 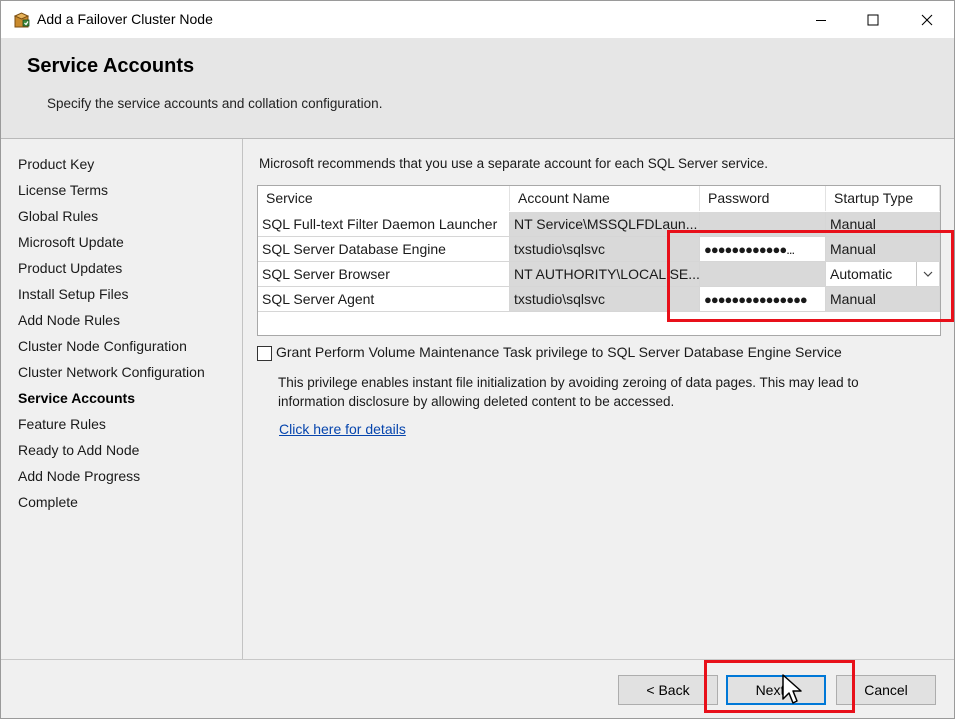 I want to click on nav-item-product-key: Product Key, so click(x=56, y=164).